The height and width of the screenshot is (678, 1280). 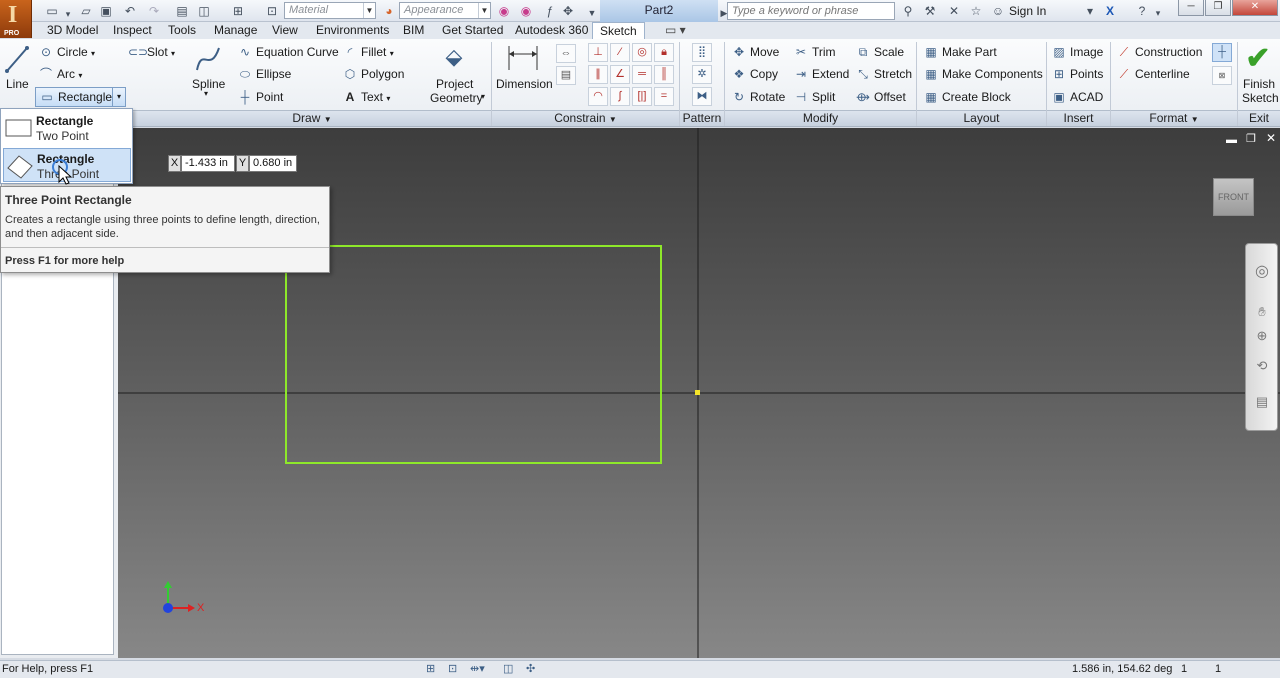 What do you see at coordinates (814, 52) in the screenshot?
I see `trim-button: ✂ Trim` at bounding box center [814, 52].